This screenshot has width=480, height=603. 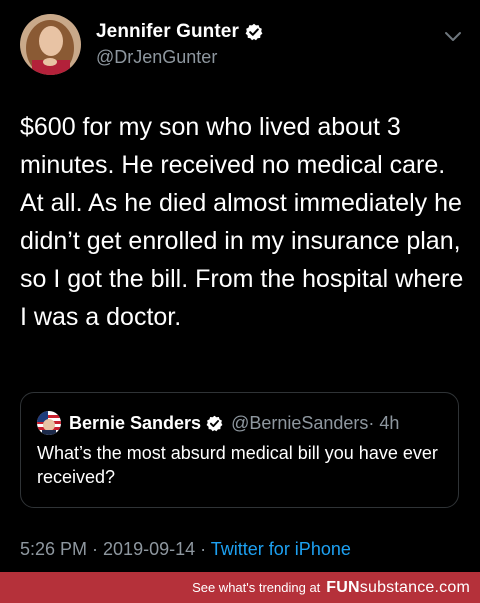 What do you see at coordinates (414, 587) in the screenshot?
I see `logo-rest: substance.com` at bounding box center [414, 587].